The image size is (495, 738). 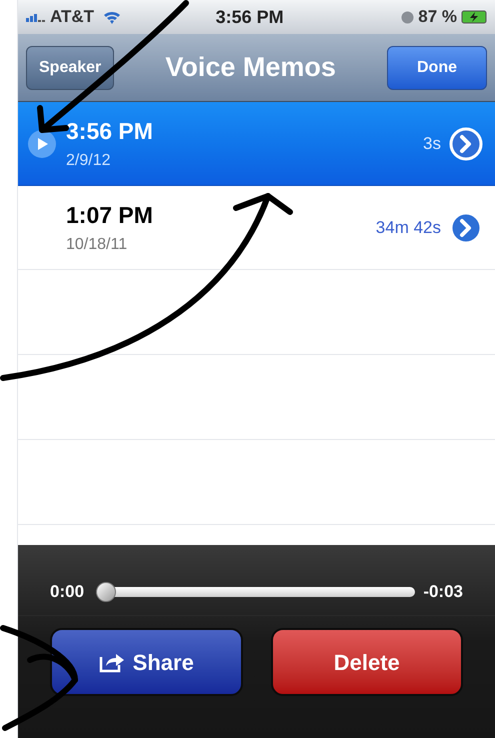 What do you see at coordinates (256, 592) in the screenshot?
I see `scrubber-slider` at bounding box center [256, 592].